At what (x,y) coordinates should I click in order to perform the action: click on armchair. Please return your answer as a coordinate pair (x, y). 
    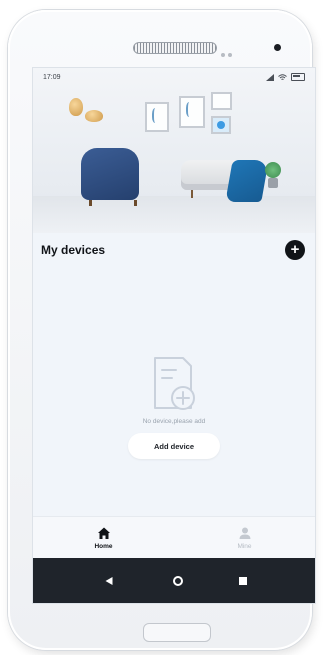
    Looking at the image, I should click on (110, 177).